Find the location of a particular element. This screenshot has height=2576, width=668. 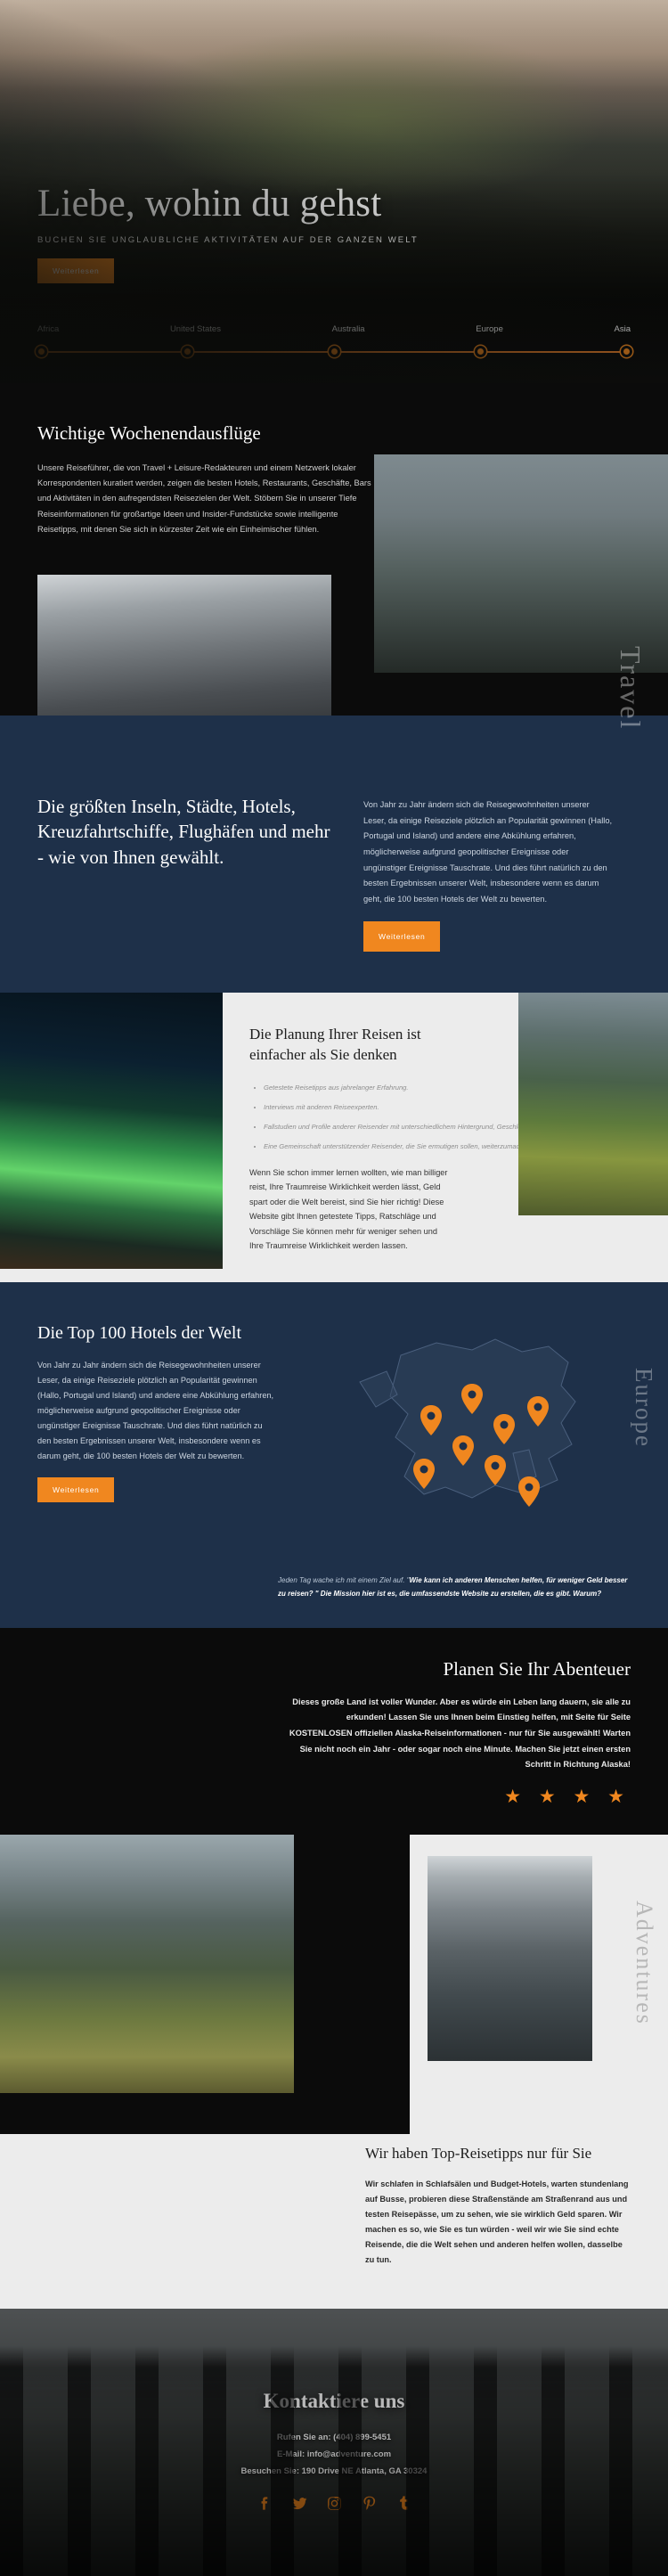

timeline-dot-australia is located at coordinates (334, 351).